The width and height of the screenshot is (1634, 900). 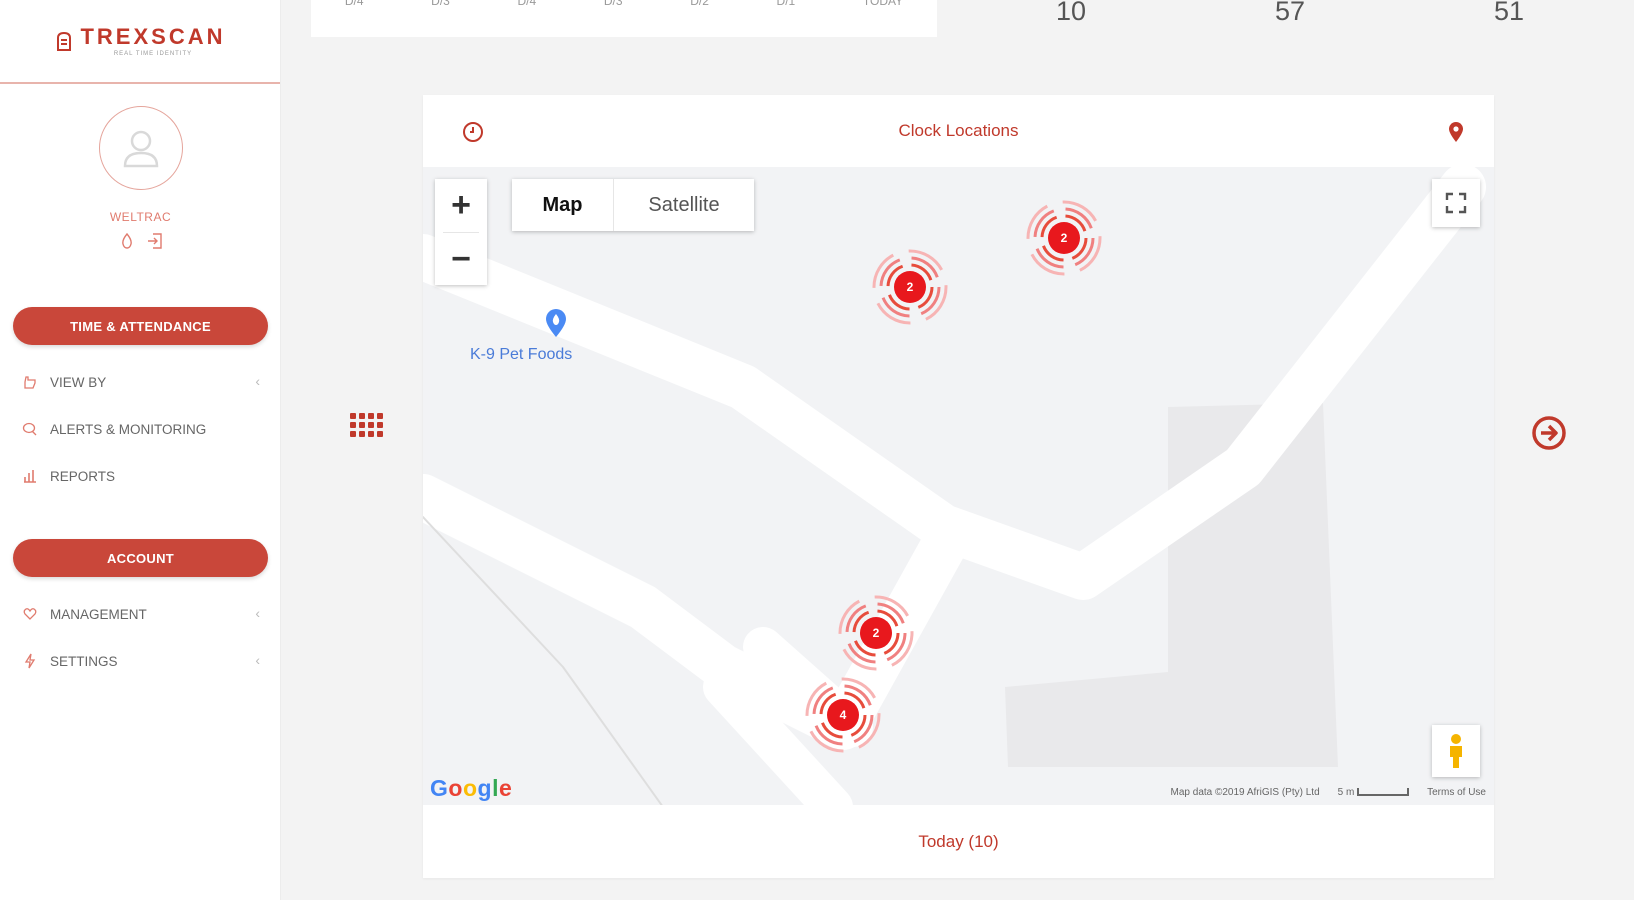 I want to click on attribution-text: Map data ©2019 AfriGIS (Pty) Ltd, so click(x=1245, y=792).